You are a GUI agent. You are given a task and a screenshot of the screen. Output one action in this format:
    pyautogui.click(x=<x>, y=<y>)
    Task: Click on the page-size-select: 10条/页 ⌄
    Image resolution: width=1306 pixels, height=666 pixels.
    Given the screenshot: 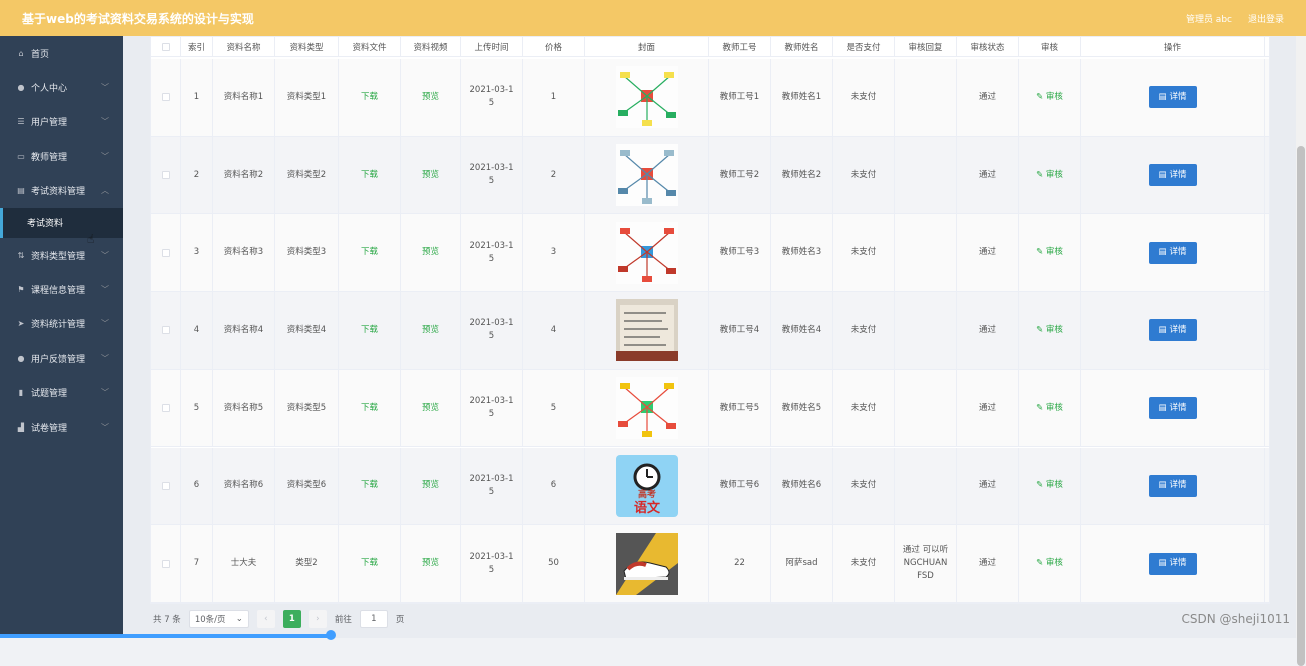 What is the action you would take?
    pyautogui.click(x=218, y=619)
    